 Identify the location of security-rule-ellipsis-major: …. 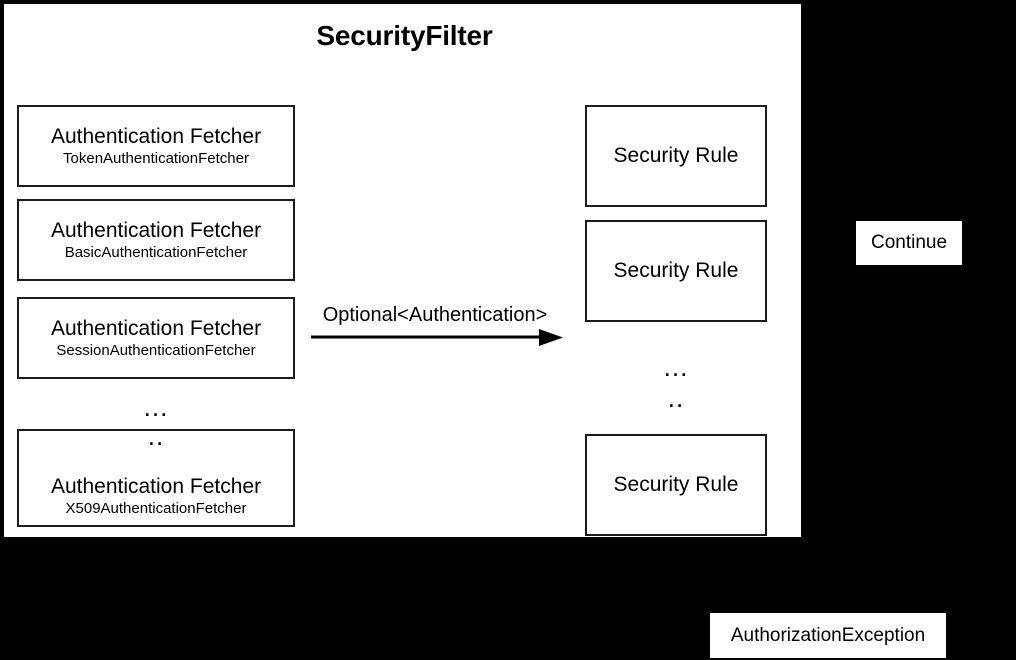
(676, 367).